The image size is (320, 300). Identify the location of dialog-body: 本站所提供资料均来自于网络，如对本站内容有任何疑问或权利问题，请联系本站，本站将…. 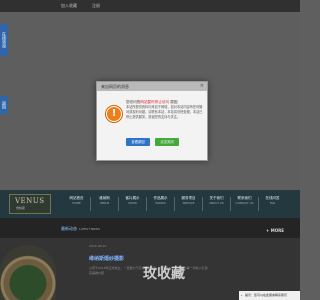
(164, 112).